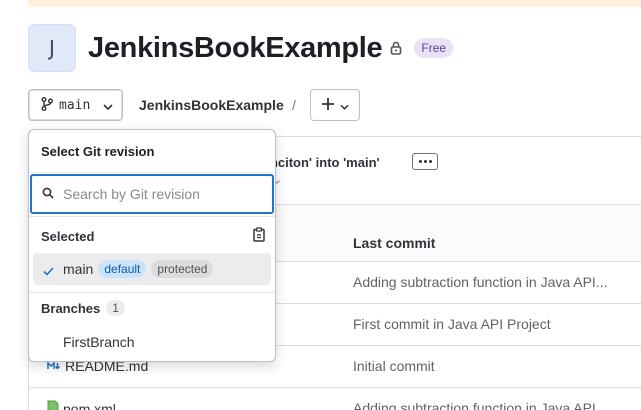  Describe the element at coordinates (259, 236) in the screenshot. I see `clipboard-icon` at that location.